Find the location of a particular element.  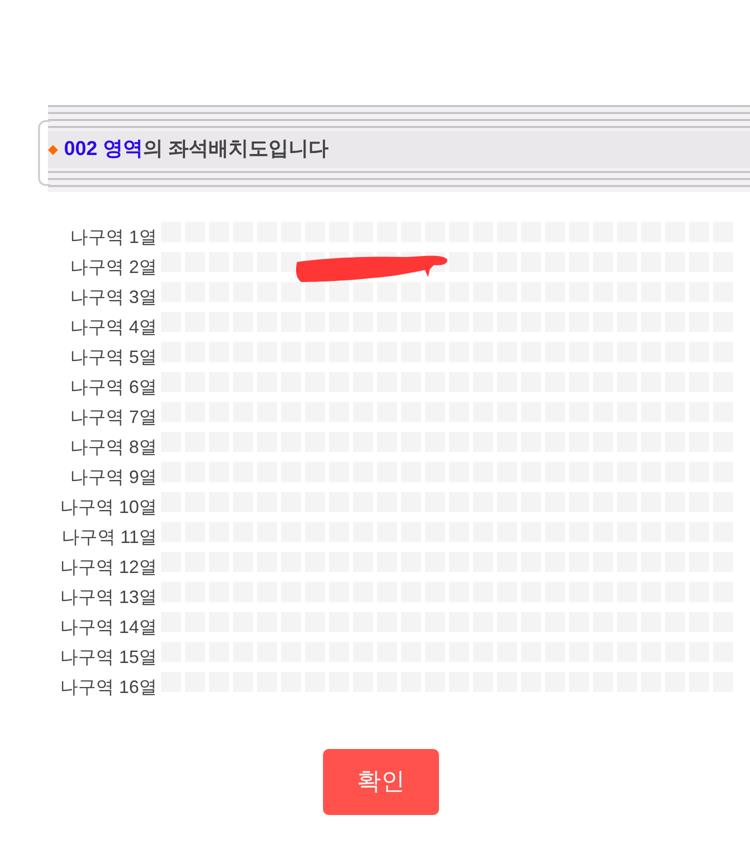

row-label: 나구역 5열 is located at coordinates (112, 357).